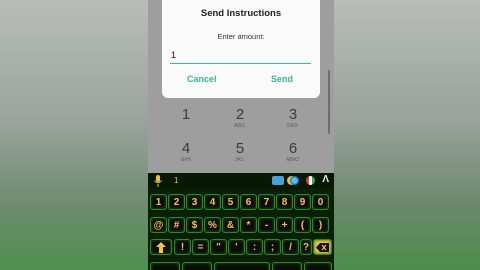  What do you see at coordinates (310, 180) in the screenshot?
I see `flag-icon` at bounding box center [310, 180].